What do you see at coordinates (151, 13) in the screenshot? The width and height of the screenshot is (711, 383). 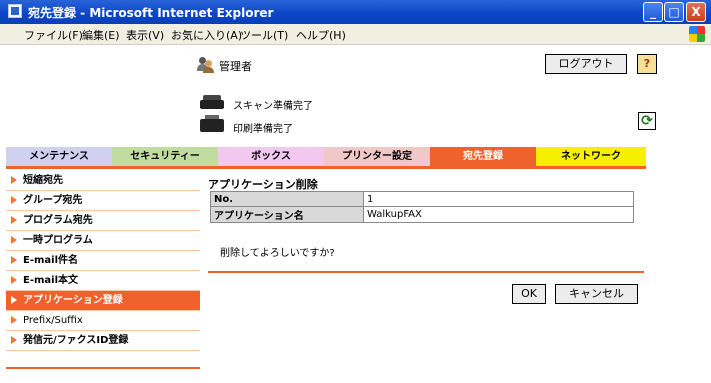 I see `window-title: 宛先登録 - Microsoft Internet Explorer` at bounding box center [151, 13].